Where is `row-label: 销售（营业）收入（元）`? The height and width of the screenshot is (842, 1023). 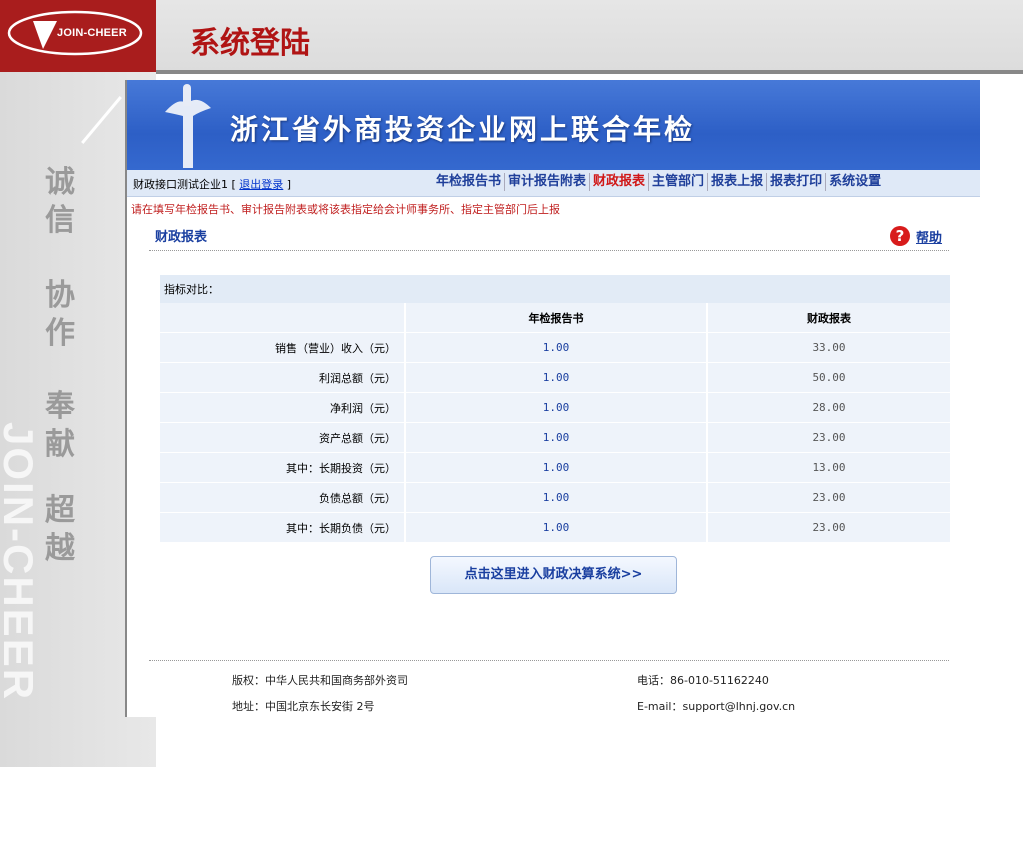 row-label: 销售（营业）收入（元） is located at coordinates (282, 347).